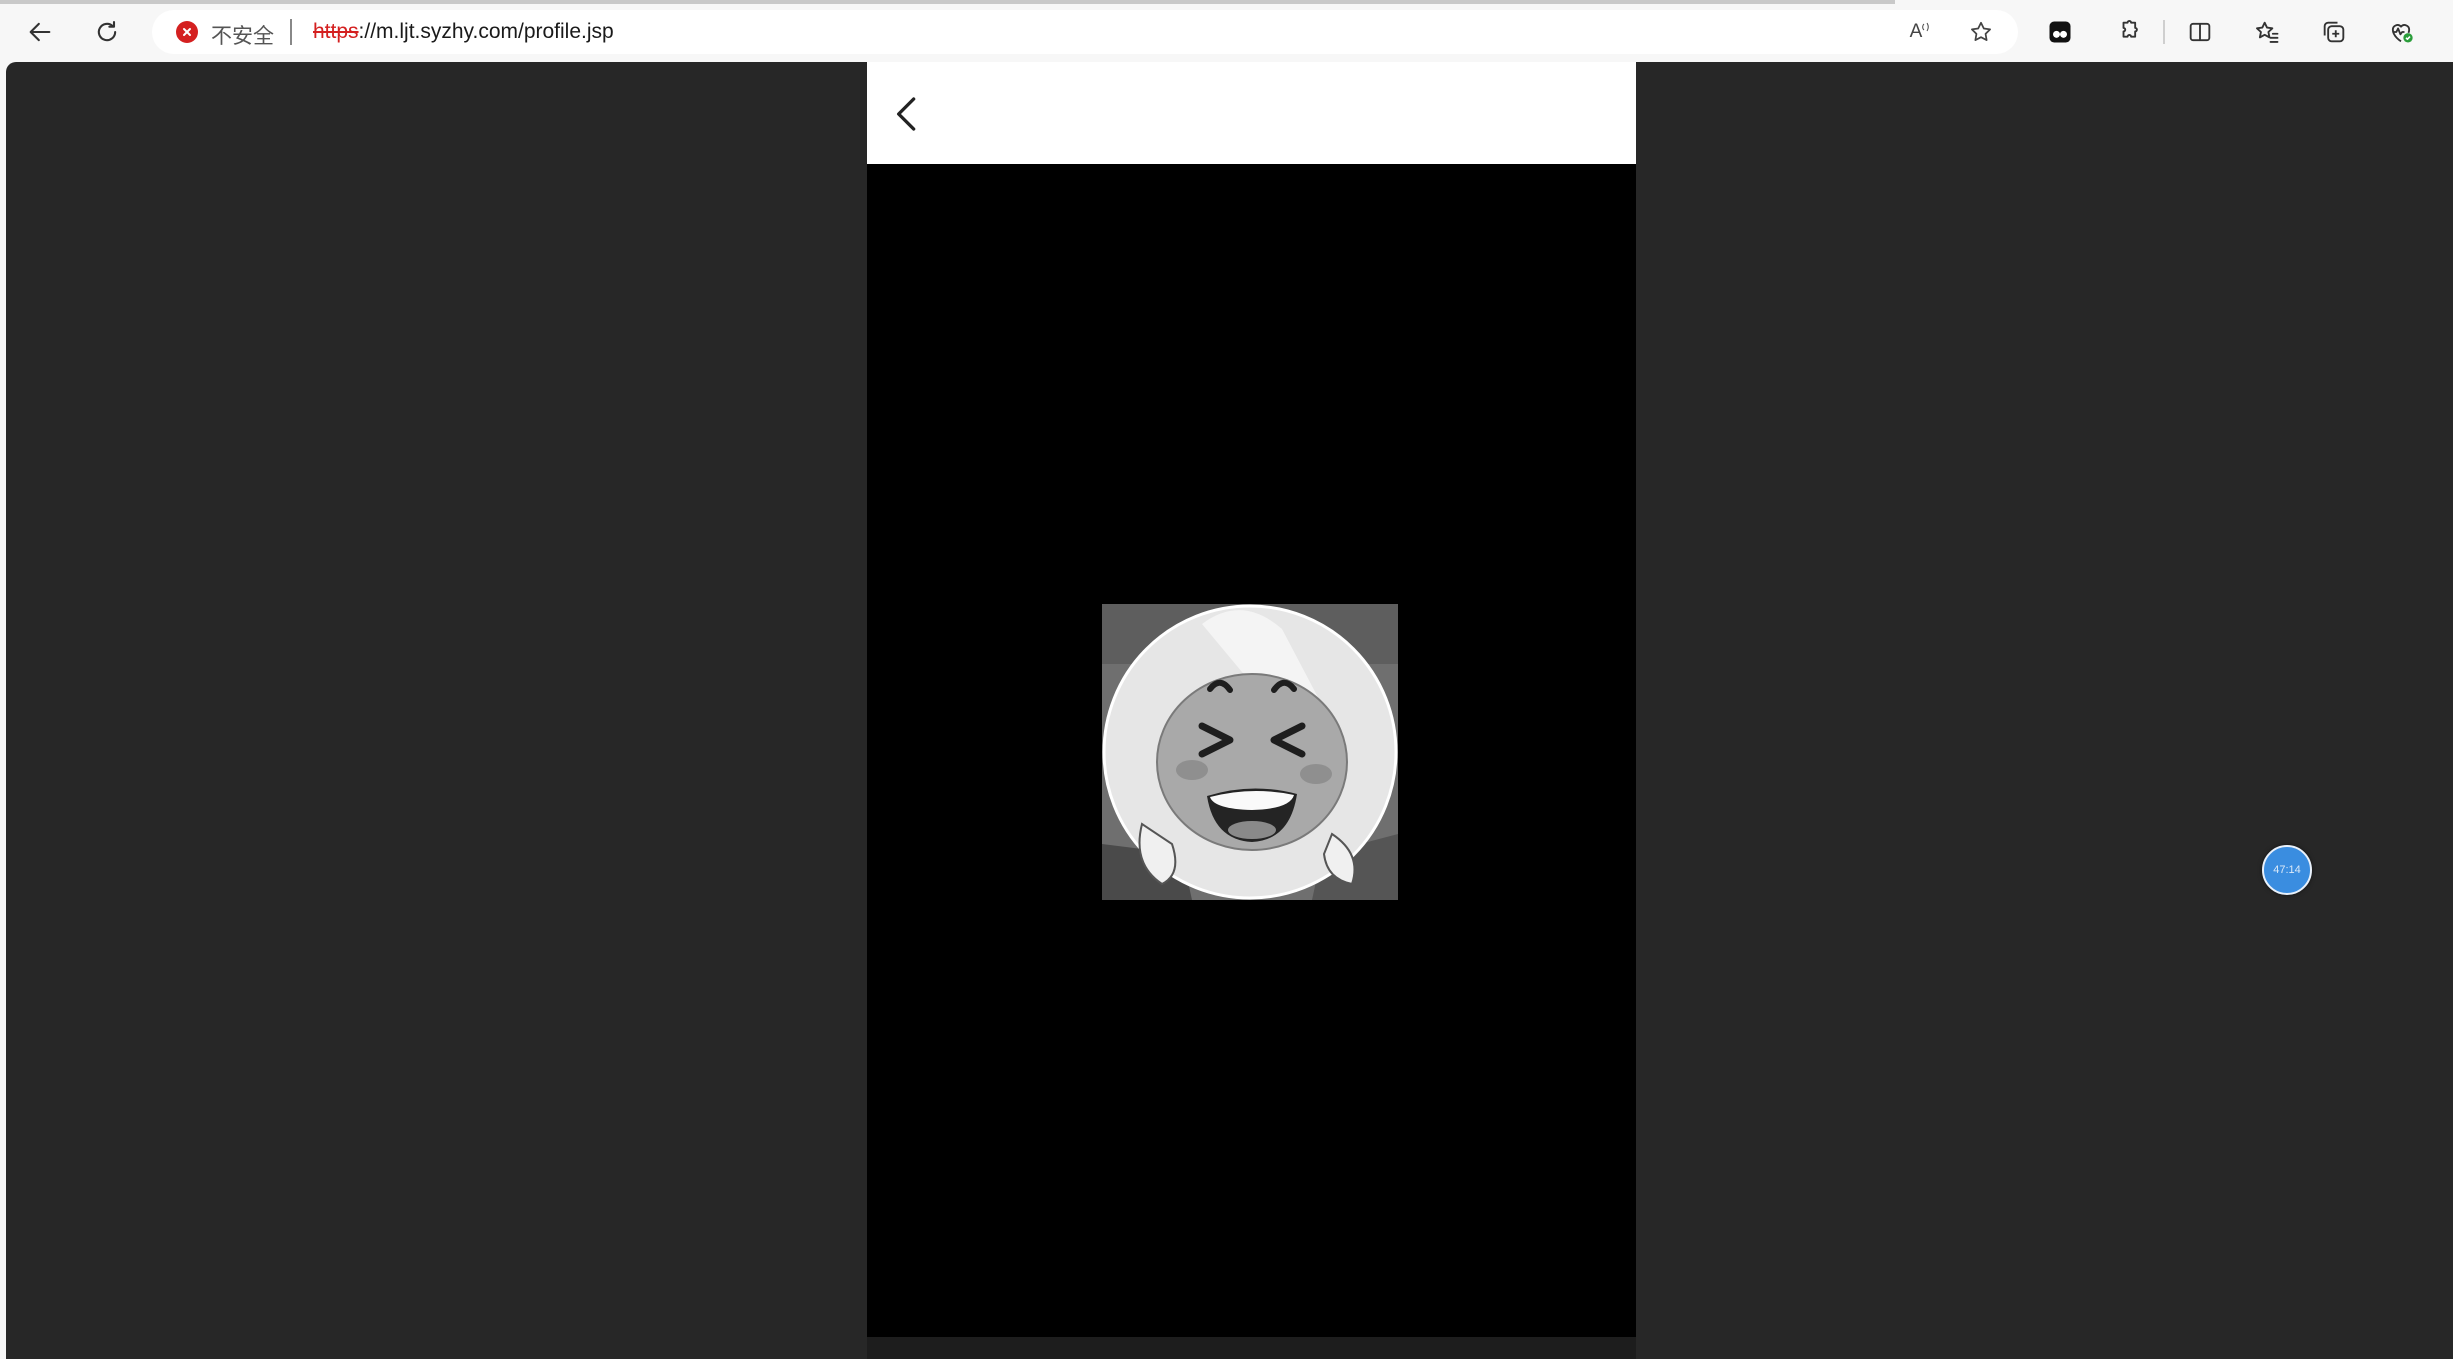 The width and height of the screenshot is (2453, 1359). Describe the element at coordinates (1251, 113) in the screenshot. I see `page-header` at that location.